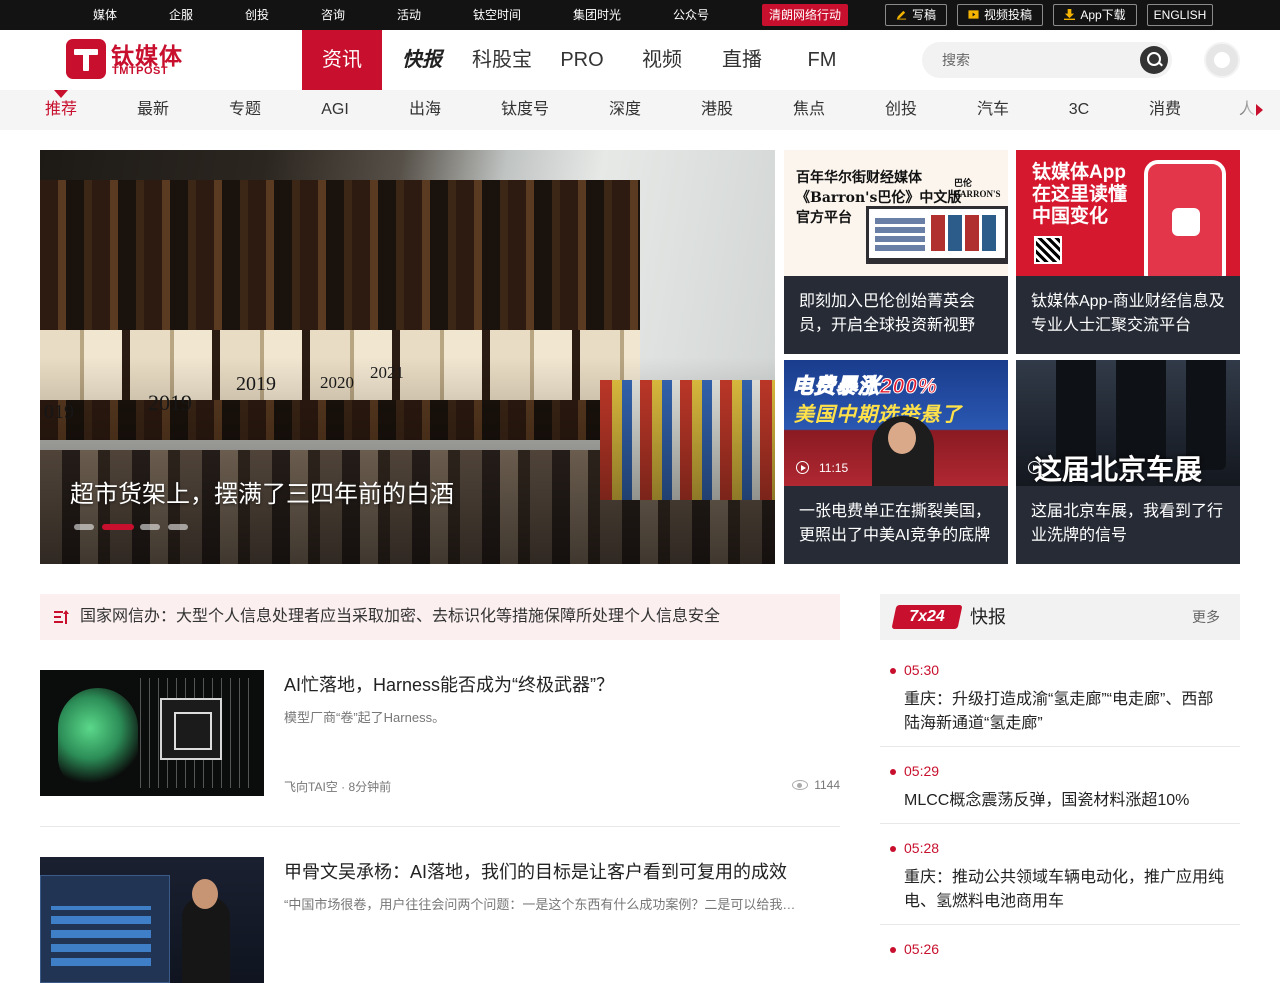 Image resolution: width=1280 pixels, height=983 pixels. I want to click on search-input, so click(1037, 60).